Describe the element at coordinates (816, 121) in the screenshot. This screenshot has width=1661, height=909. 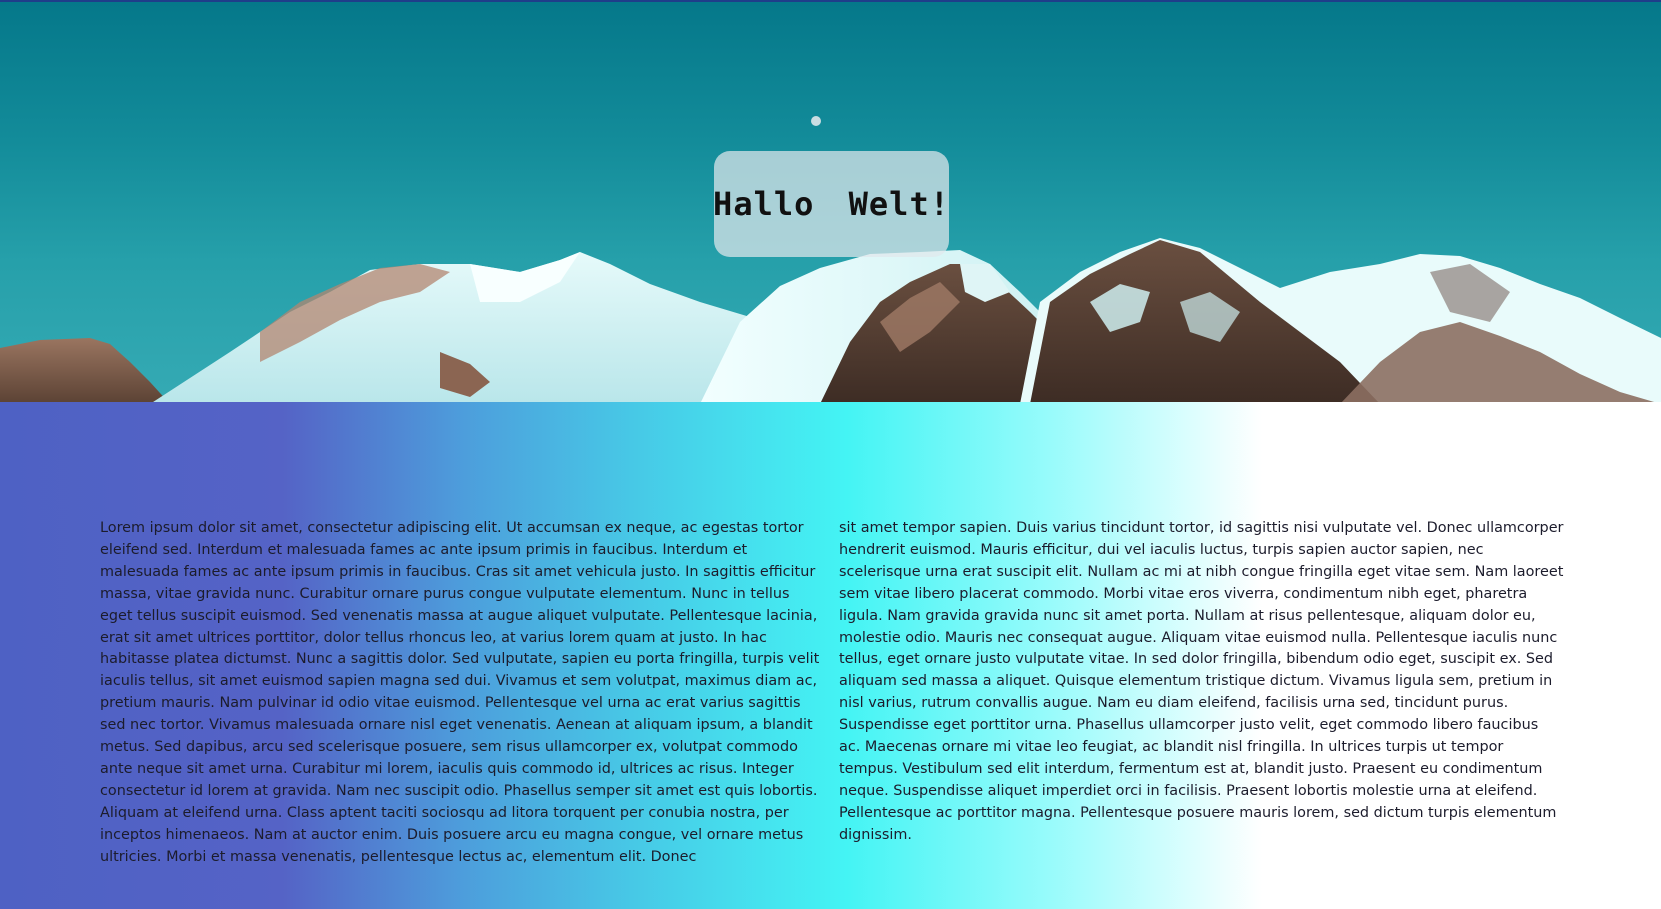
I see `moon-icon` at that location.